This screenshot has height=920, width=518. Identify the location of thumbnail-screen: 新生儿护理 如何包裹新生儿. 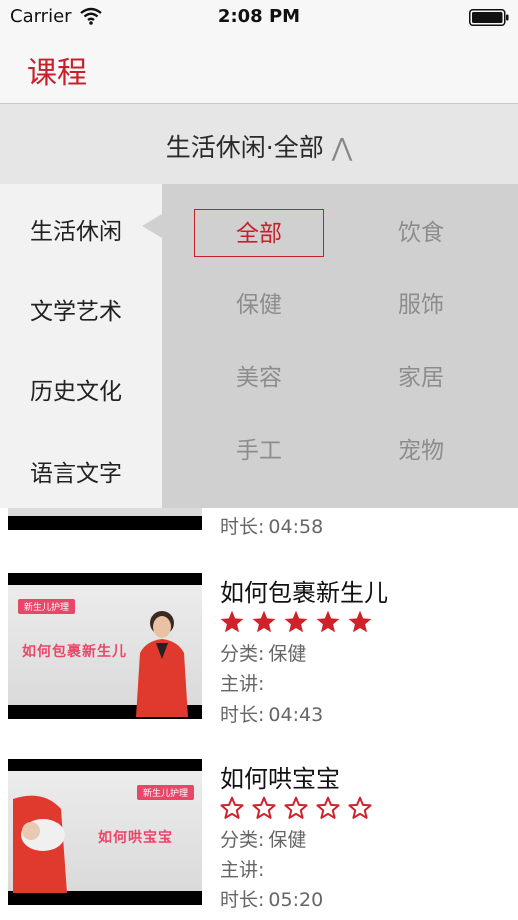
(105, 651).